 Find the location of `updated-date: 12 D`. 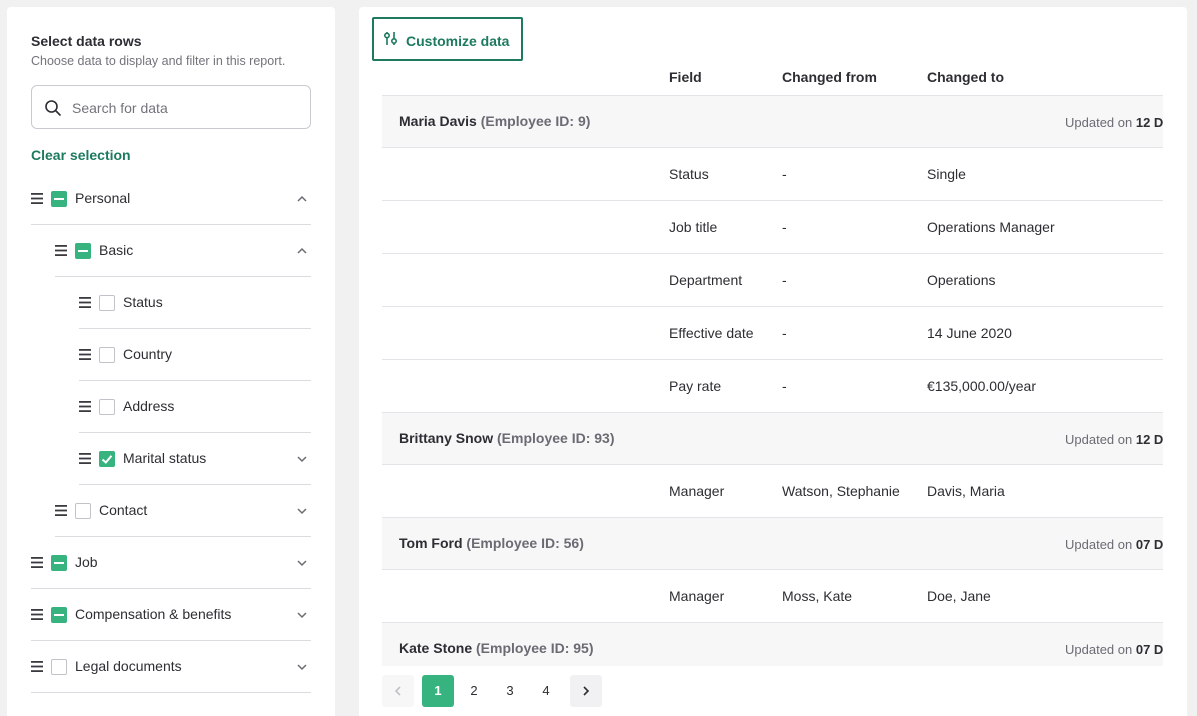

updated-date: 12 D is located at coordinates (1149, 439).